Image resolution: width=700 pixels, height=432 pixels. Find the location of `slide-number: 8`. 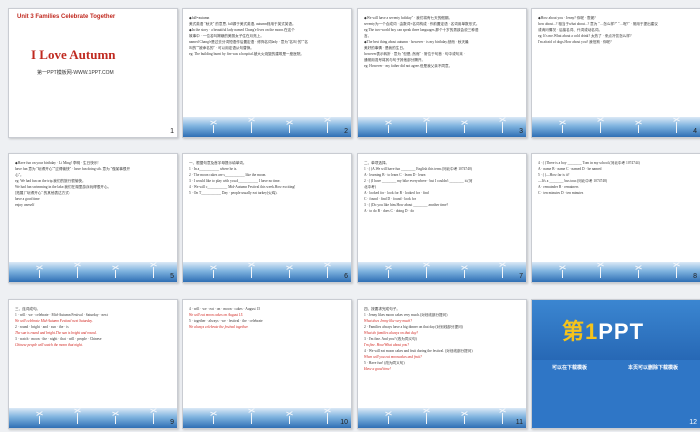

slide-number: 8 is located at coordinates (695, 276).